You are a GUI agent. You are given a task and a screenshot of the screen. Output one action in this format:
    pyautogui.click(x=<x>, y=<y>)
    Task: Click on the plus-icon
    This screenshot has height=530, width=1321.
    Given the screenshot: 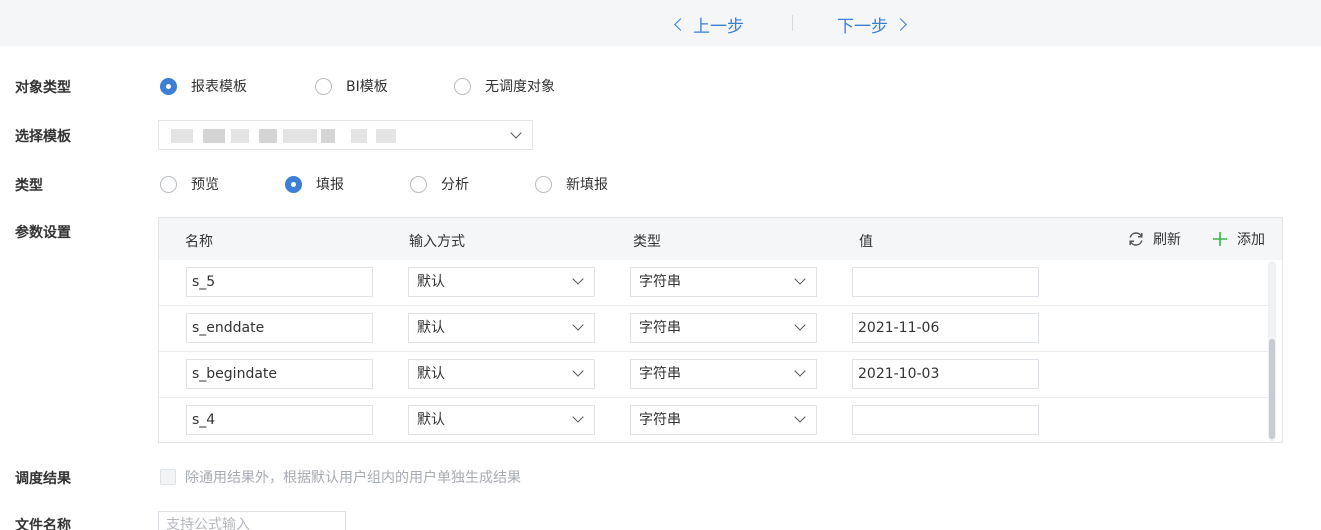 What is the action you would take?
    pyautogui.click(x=1220, y=239)
    